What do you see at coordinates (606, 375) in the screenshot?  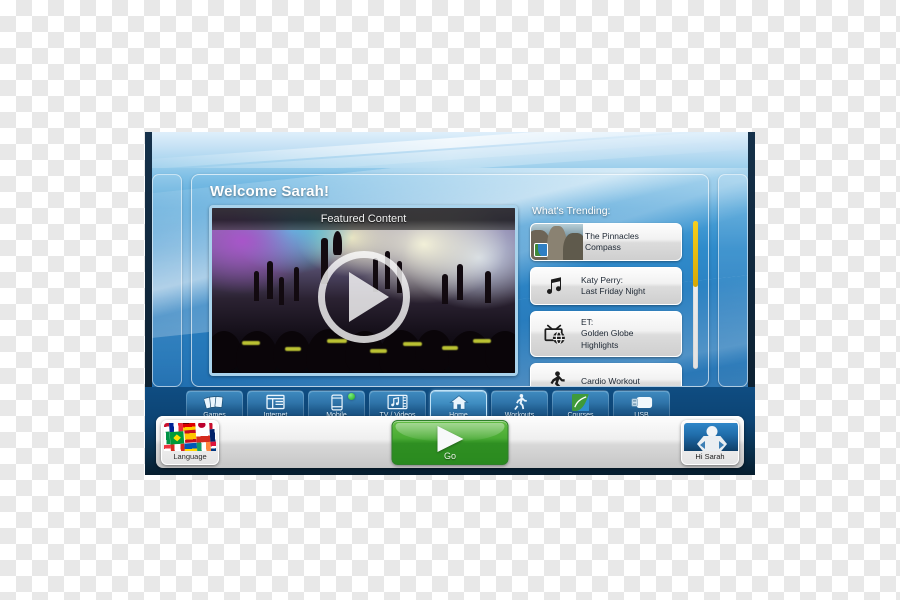 I see `list-item: Cardio Workout` at bounding box center [606, 375].